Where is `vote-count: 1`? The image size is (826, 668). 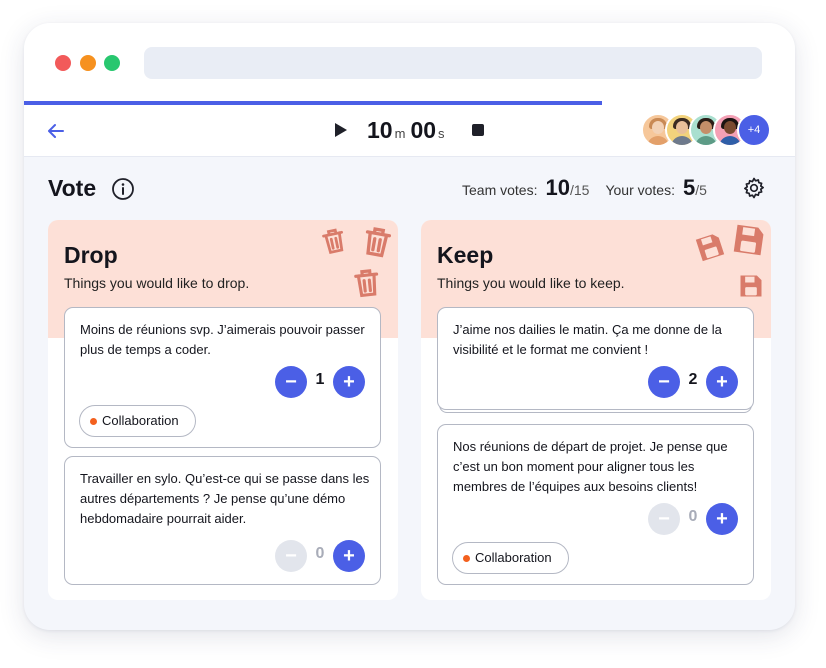
vote-count: 1 is located at coordinates (320, 379).